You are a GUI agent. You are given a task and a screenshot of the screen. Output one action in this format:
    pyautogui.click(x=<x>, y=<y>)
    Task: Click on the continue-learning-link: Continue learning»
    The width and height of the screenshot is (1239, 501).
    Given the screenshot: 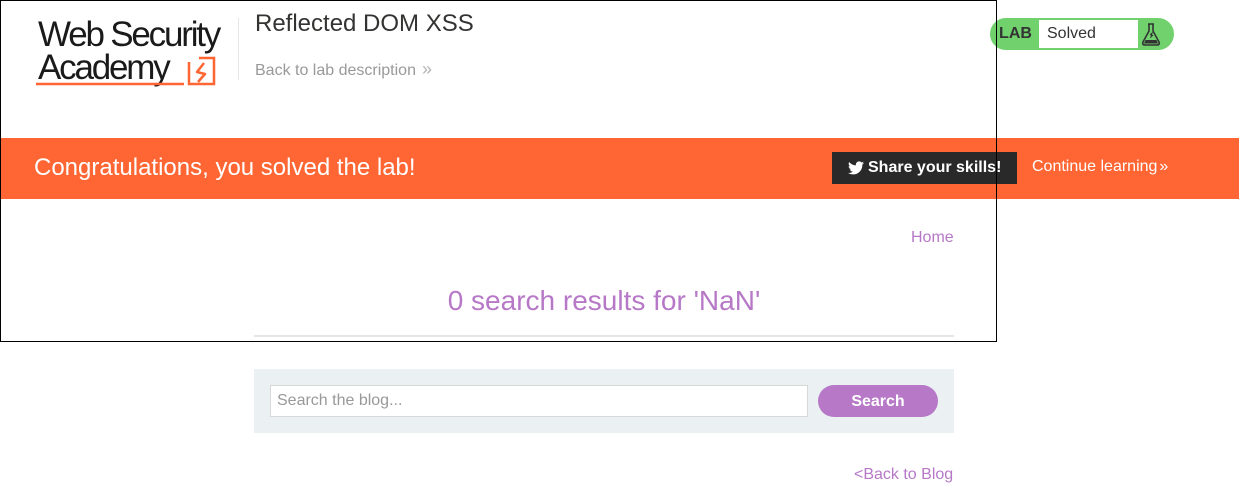 What is the action you would take?
    pyautogui.click(x=1100, y=167)
    